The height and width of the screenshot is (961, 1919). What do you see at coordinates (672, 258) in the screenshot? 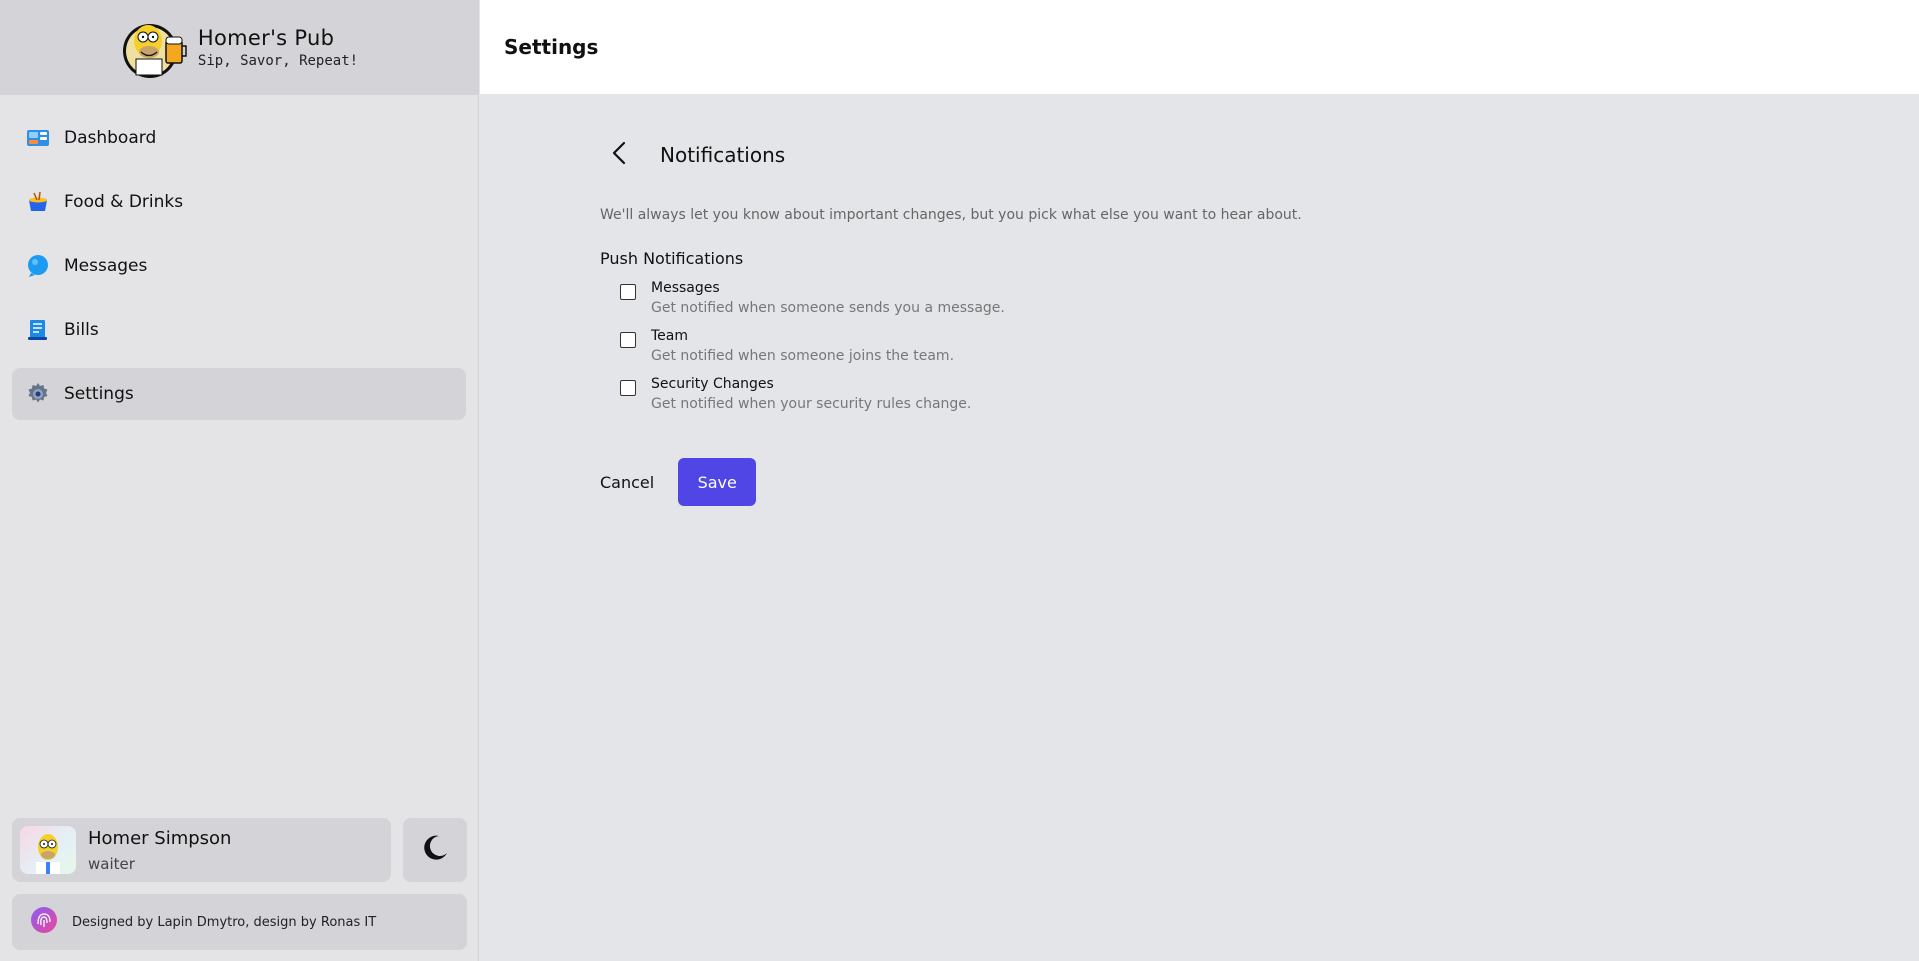
I see `push-notifications-heading: Push Notifications` at bounding box center [672, 258].